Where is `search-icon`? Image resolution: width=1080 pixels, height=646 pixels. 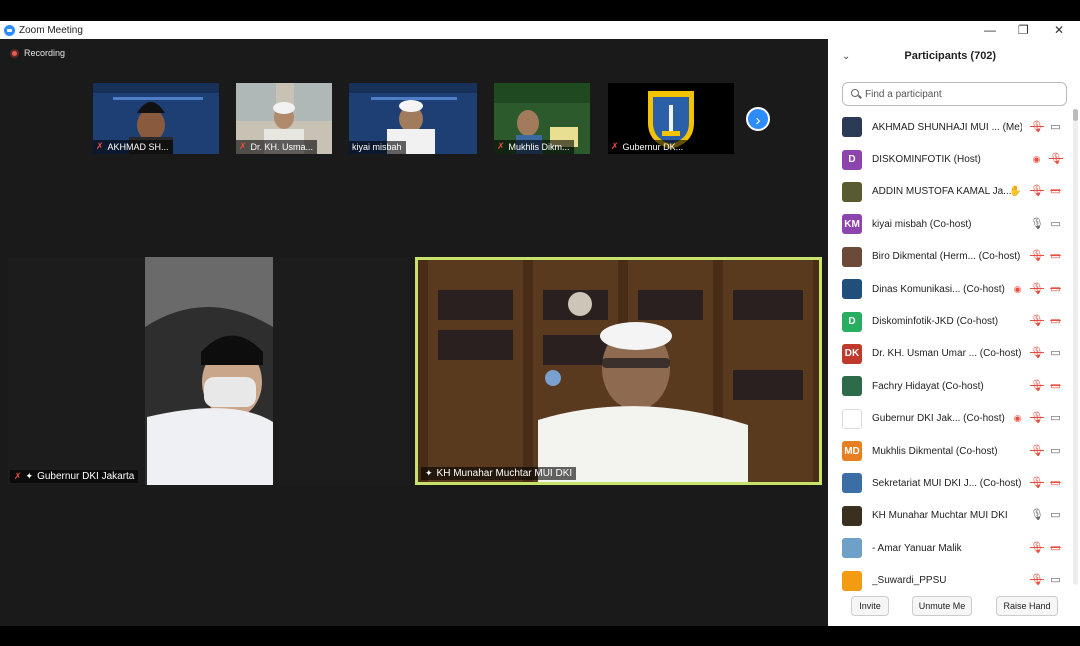
search-icon is located at coordinates (856, 94).